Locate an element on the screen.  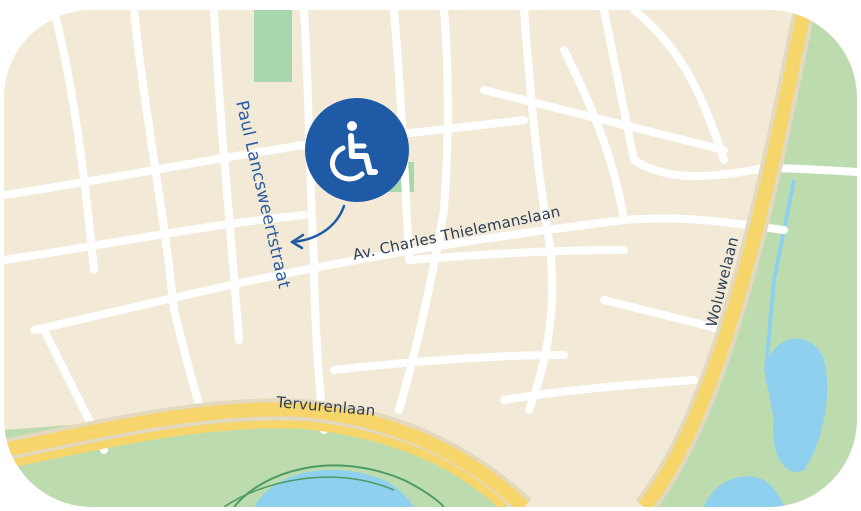
park-block is located at coordinates (273, 46).